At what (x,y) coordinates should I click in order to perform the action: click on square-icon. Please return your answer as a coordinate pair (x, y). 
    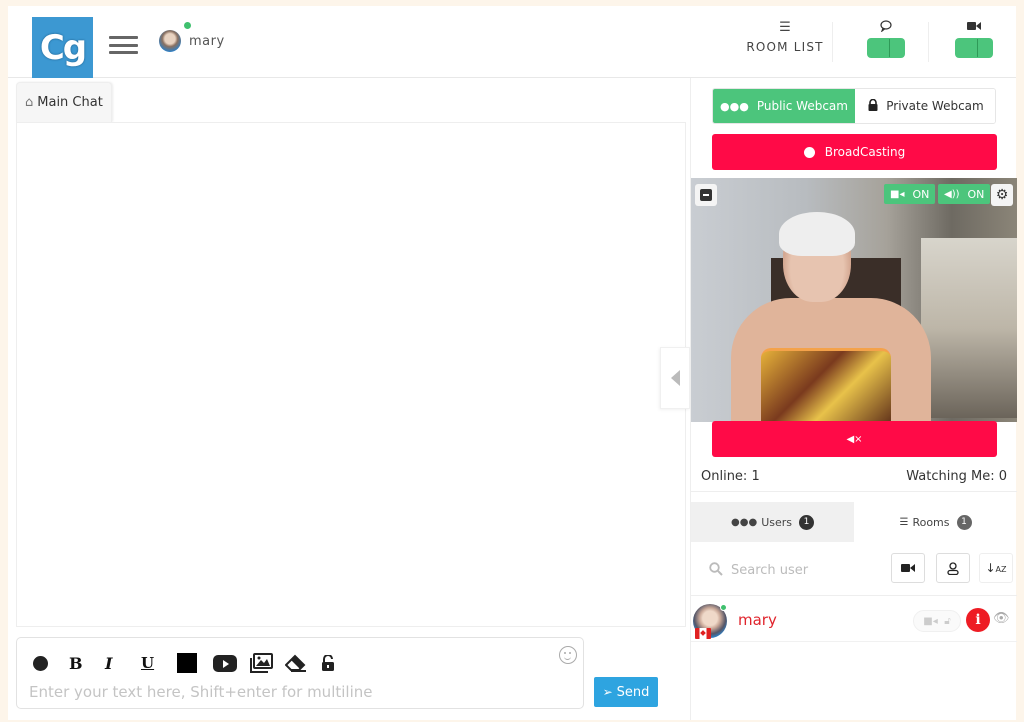
    Looking at the image, I should click on (187, 663).